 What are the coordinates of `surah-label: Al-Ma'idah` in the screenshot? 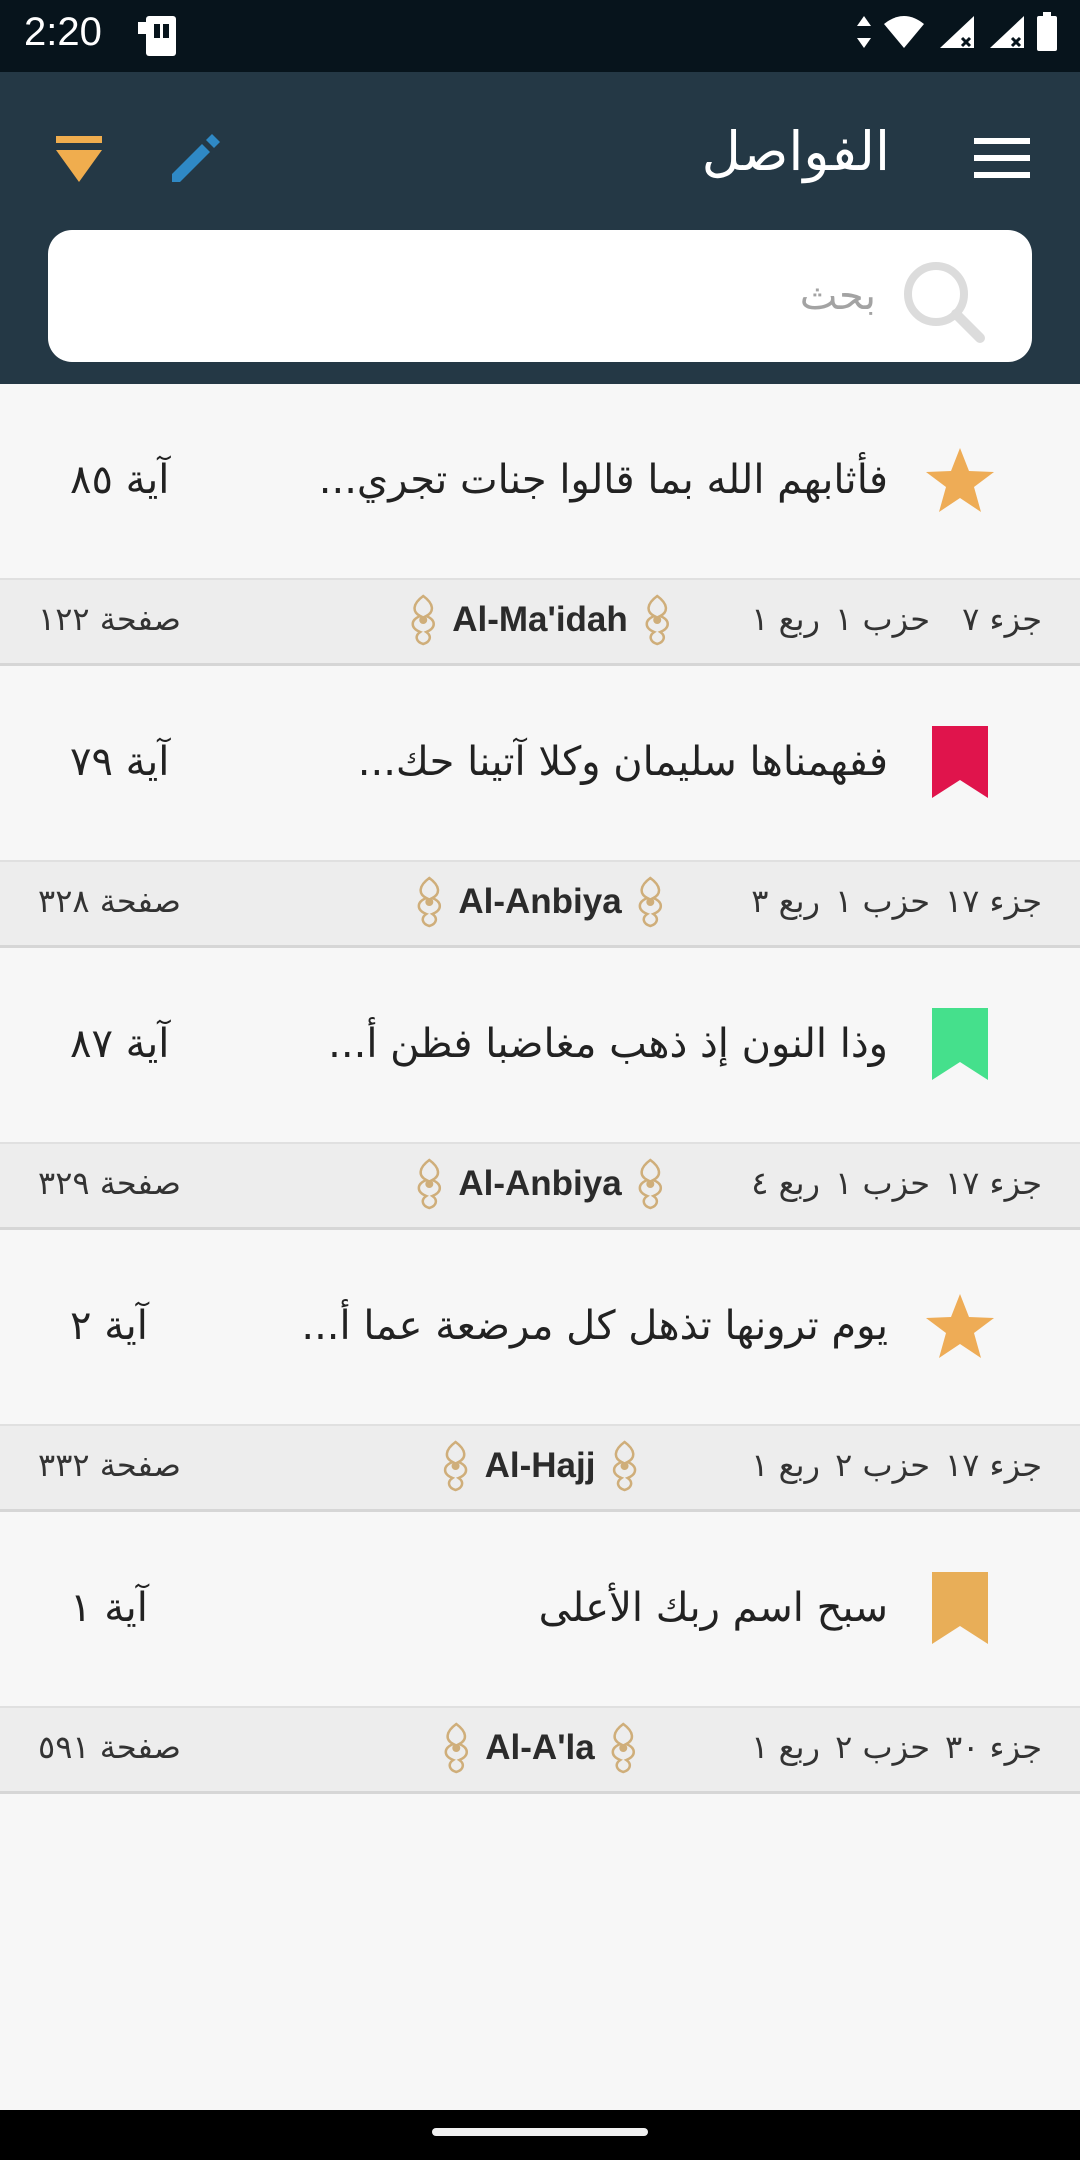 It's located at (540, 619).